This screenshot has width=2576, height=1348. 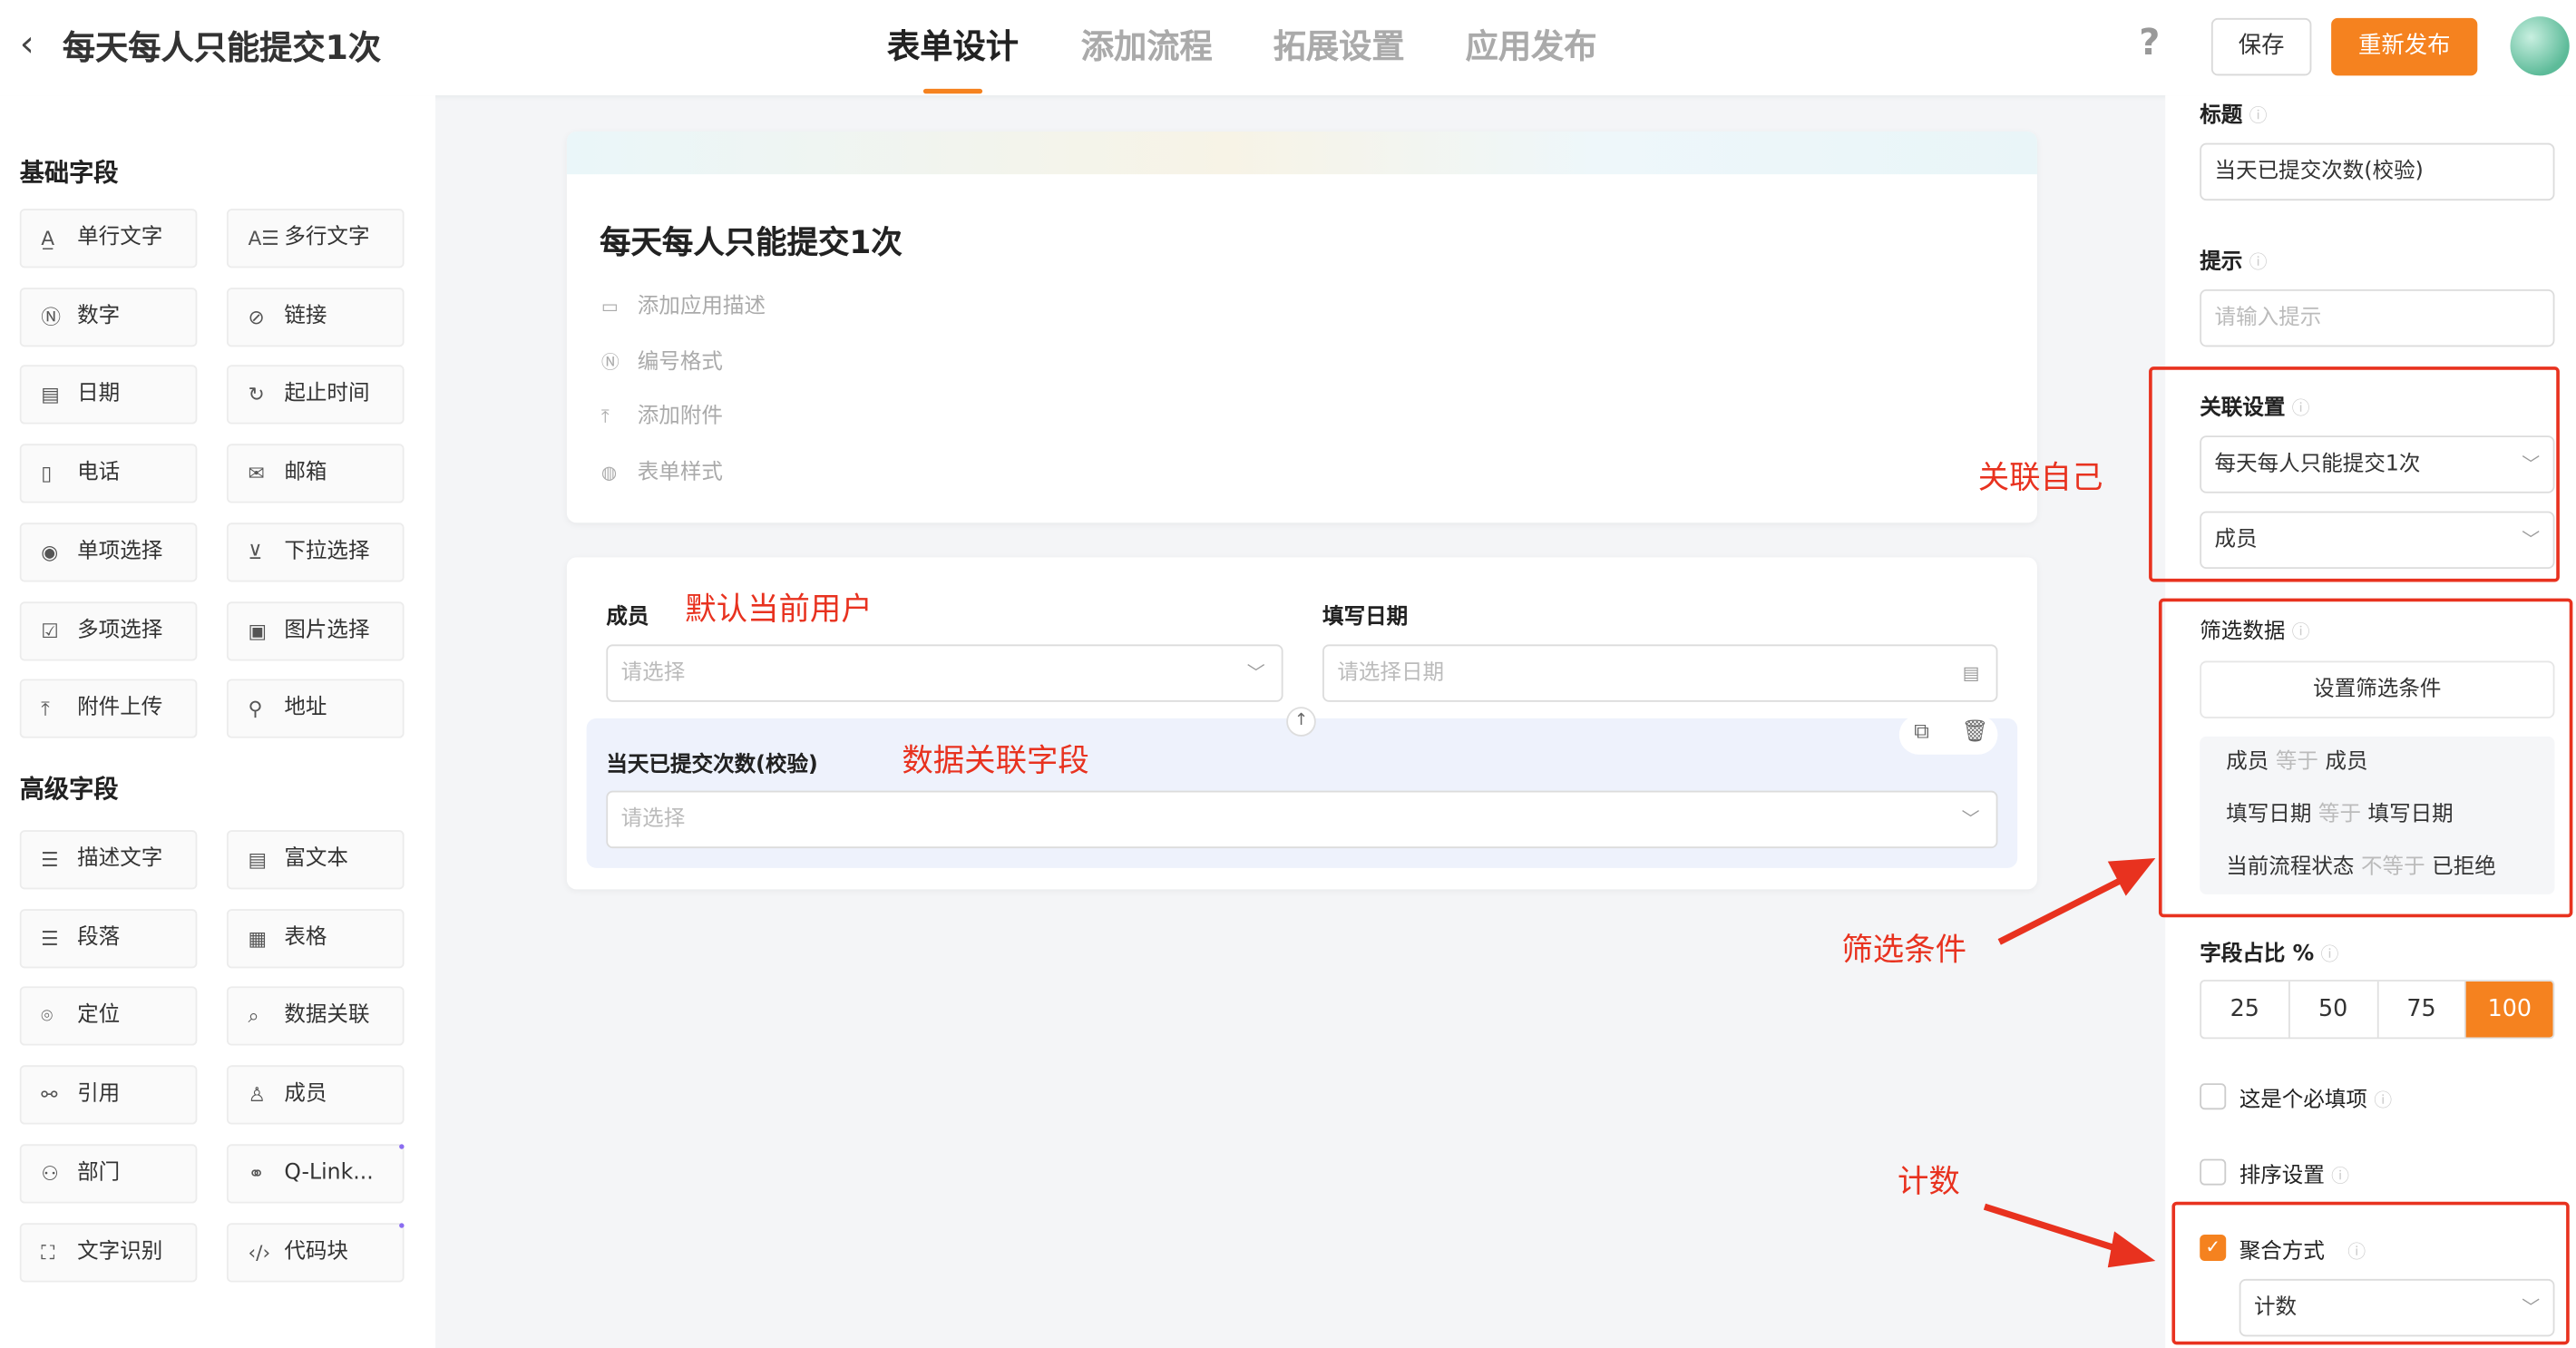 I want to click on title-input: 当天已提交次数(校验), so click(x=2377, y=171).